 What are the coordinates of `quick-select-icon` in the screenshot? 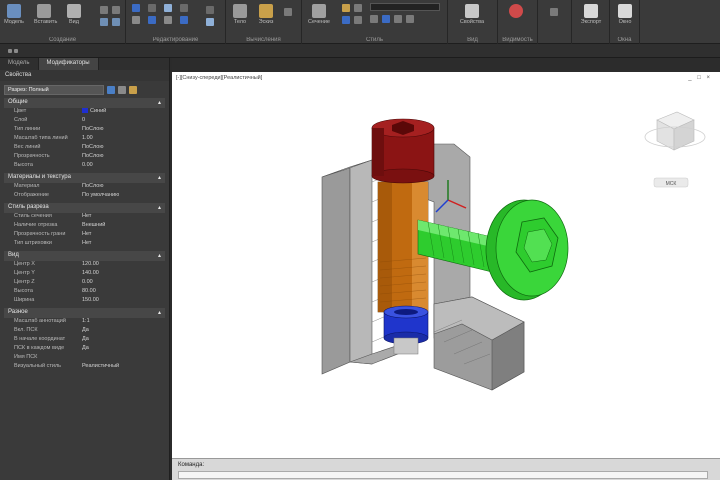 It's located at (122, 89).